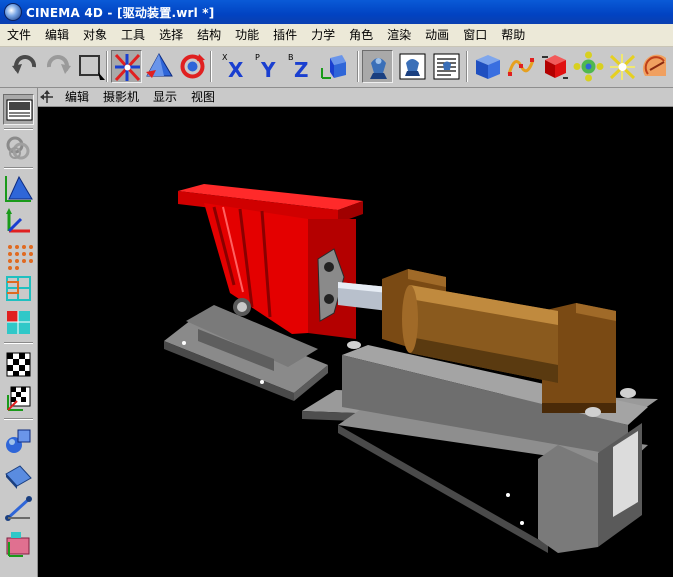  What do you see at coordinates (588, 66) in the screenshot?
I see `modeling-icon` at bounding box center [588, 66].